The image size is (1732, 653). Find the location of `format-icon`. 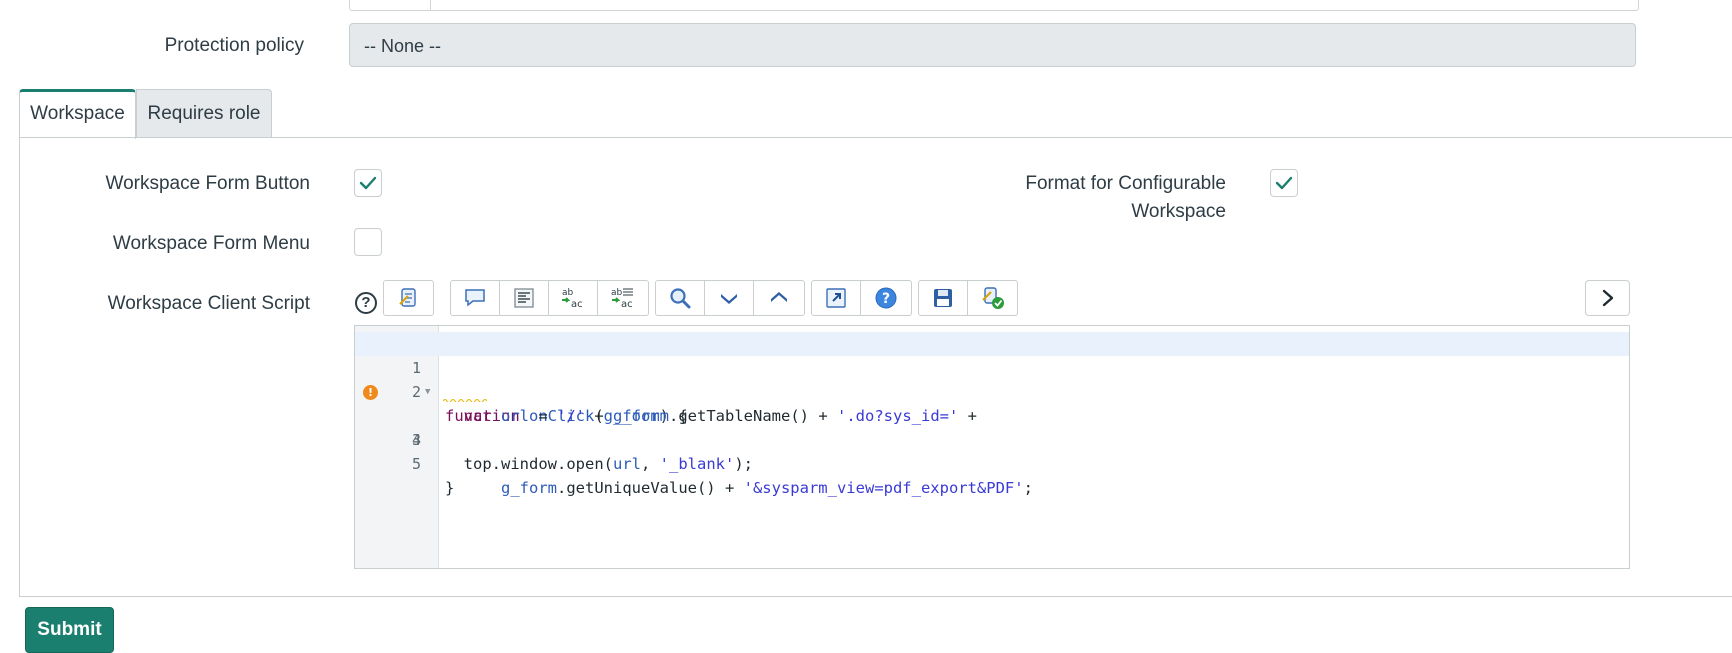

format-icon is located at coordinates (524, 298).